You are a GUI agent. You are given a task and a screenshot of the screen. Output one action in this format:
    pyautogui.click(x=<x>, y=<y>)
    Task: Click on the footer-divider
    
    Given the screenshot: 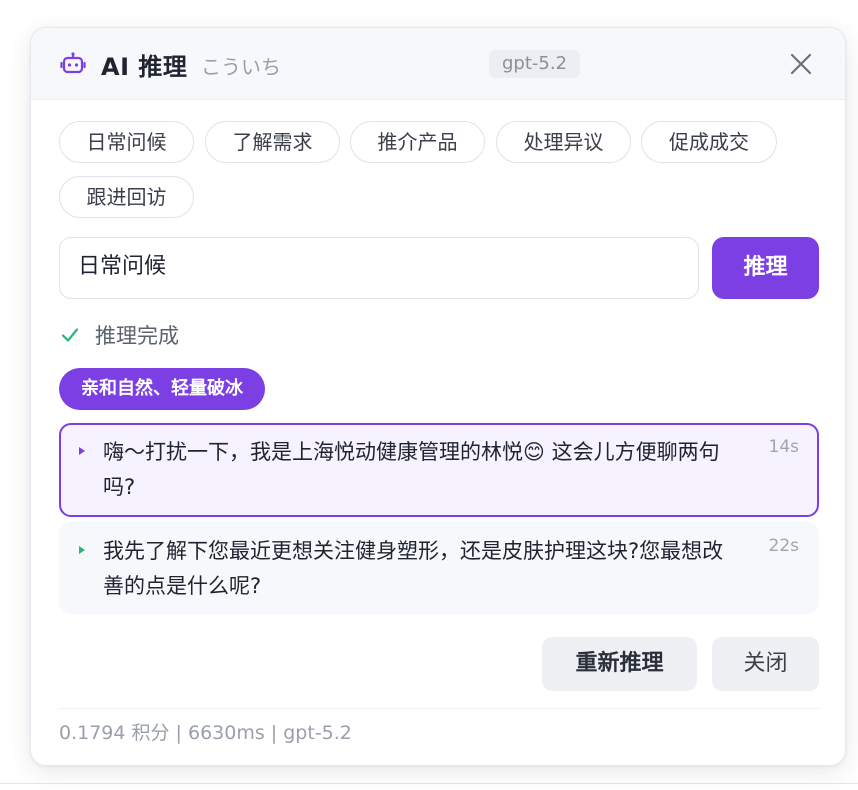 What is the action you would take?
    pyautogui.click(x=439, y=708)
    